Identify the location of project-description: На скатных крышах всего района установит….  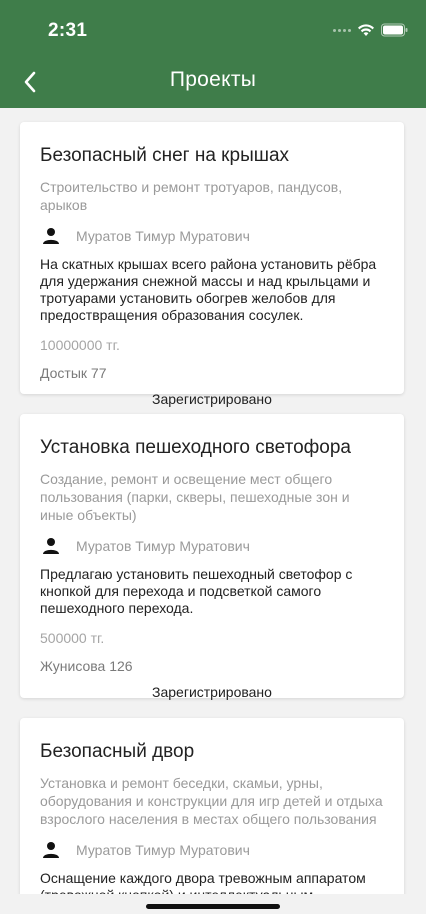
(208, 289).